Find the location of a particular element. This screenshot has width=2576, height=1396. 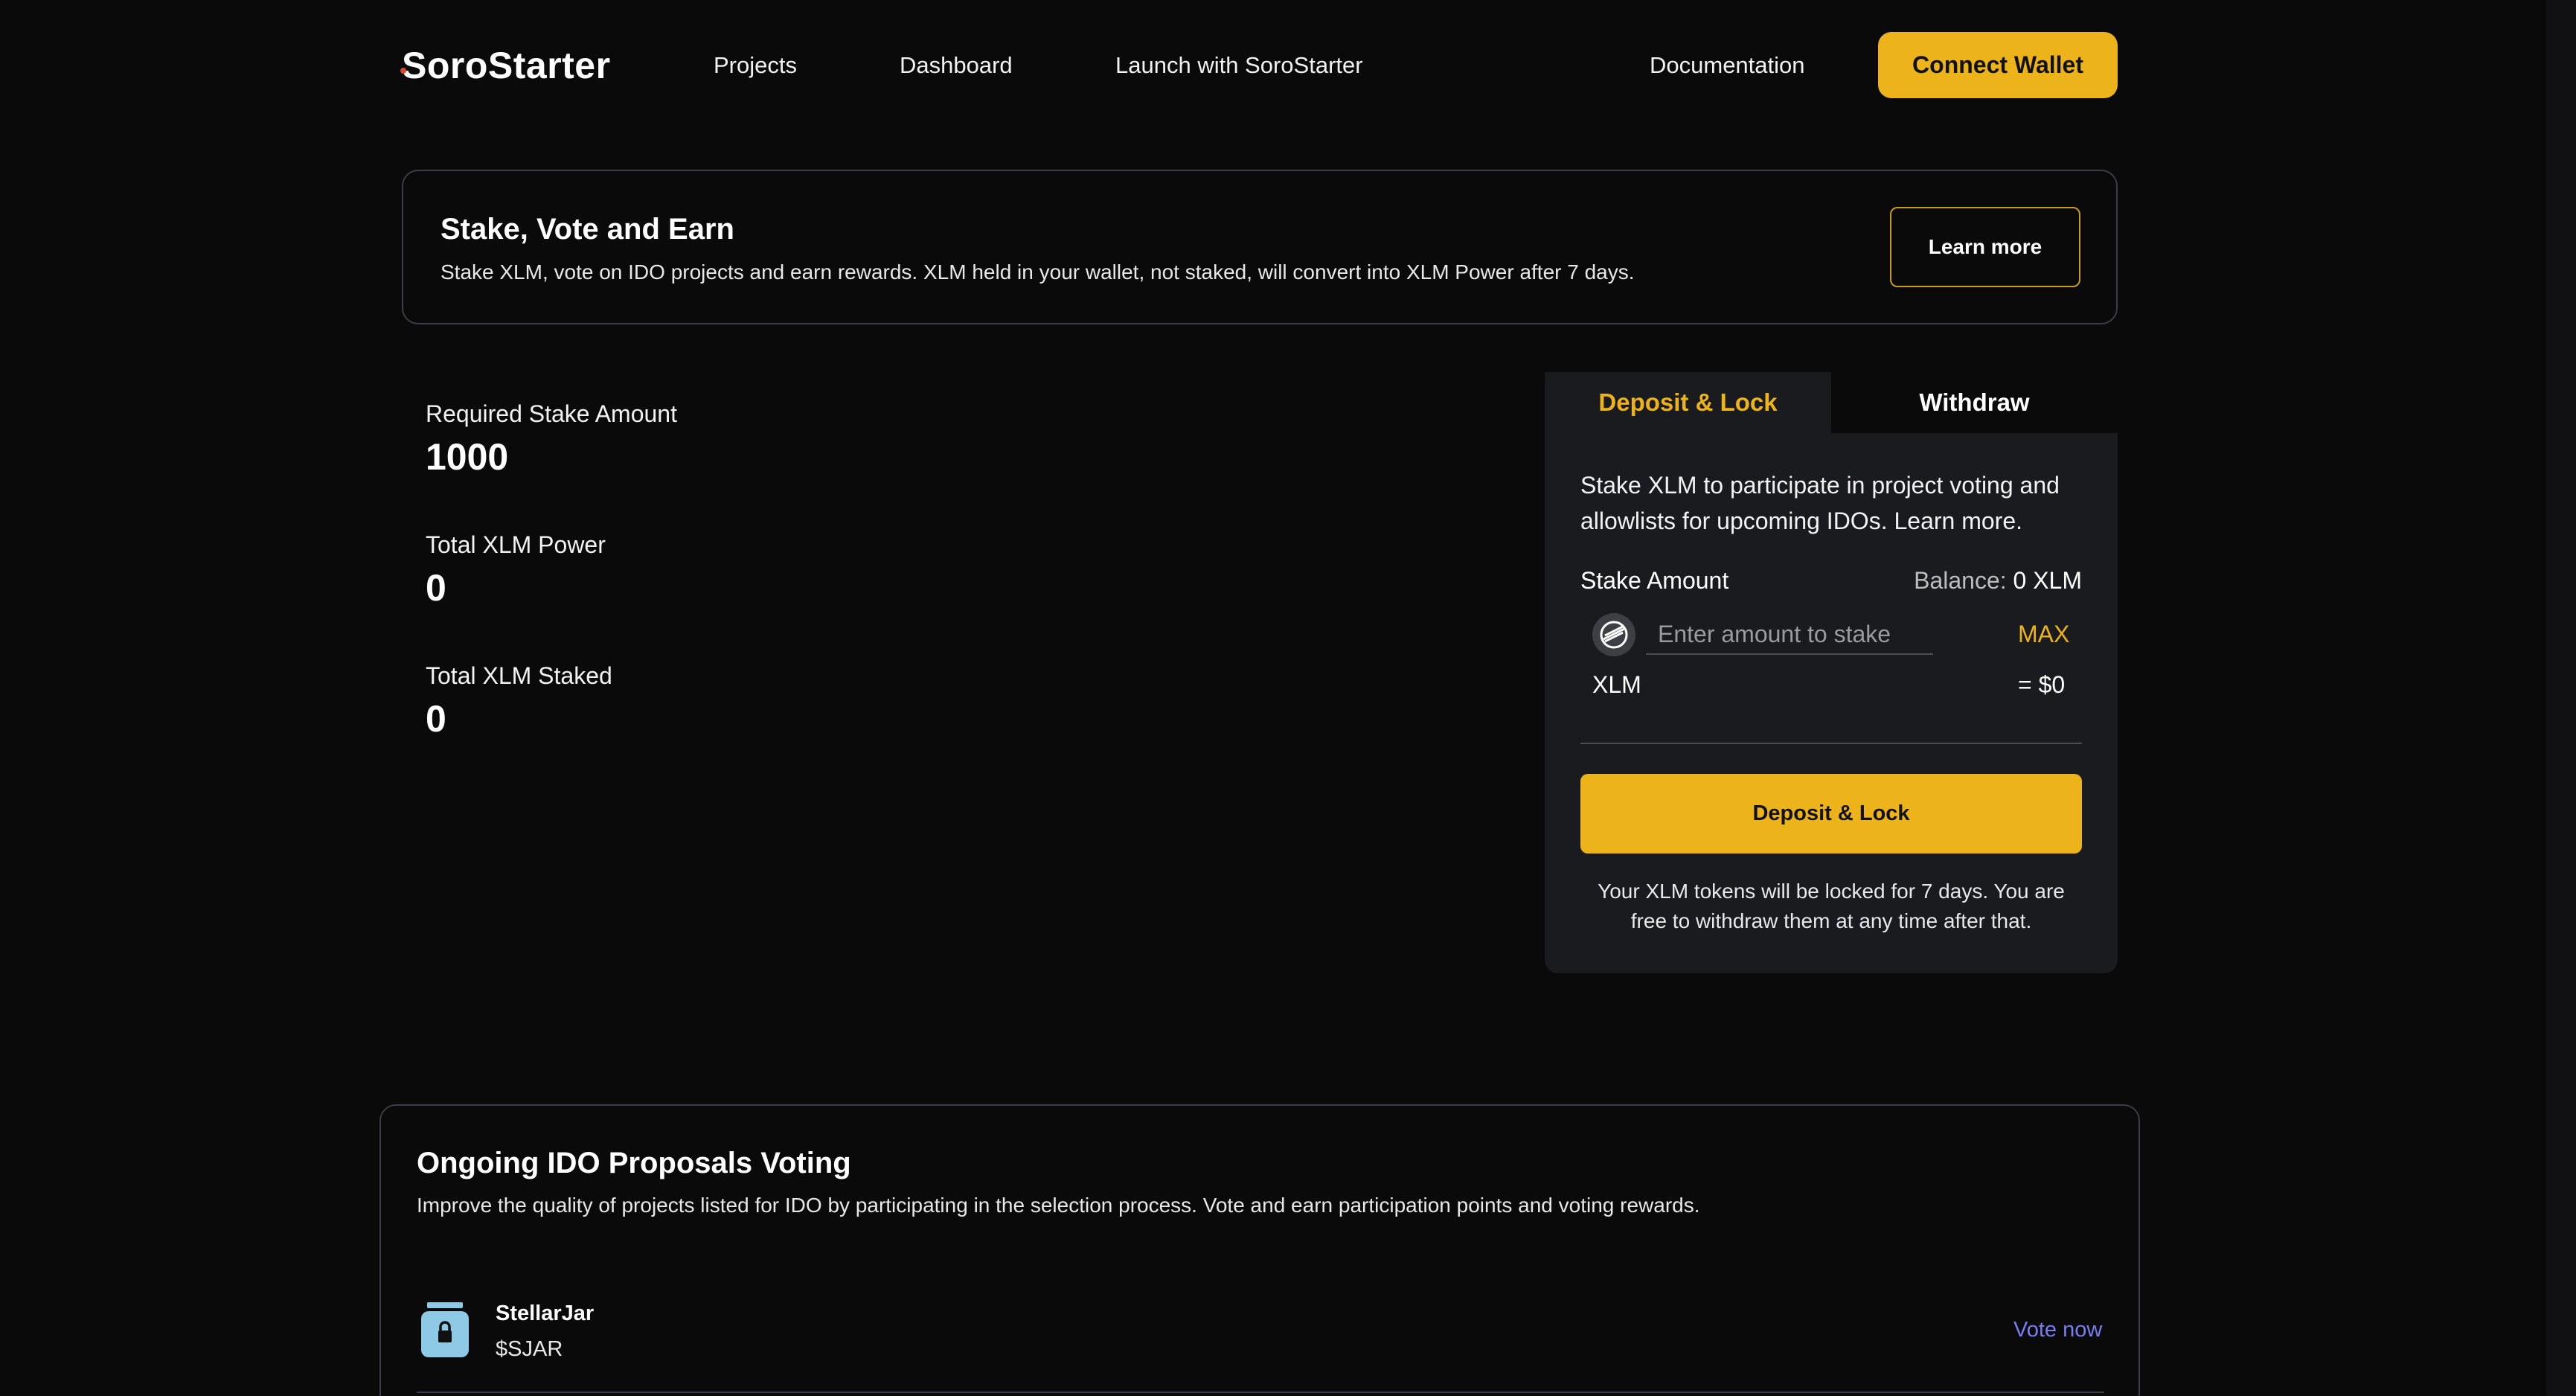

balance-readout: Balance: 0 XLM is located at coordinates (1998, 580).